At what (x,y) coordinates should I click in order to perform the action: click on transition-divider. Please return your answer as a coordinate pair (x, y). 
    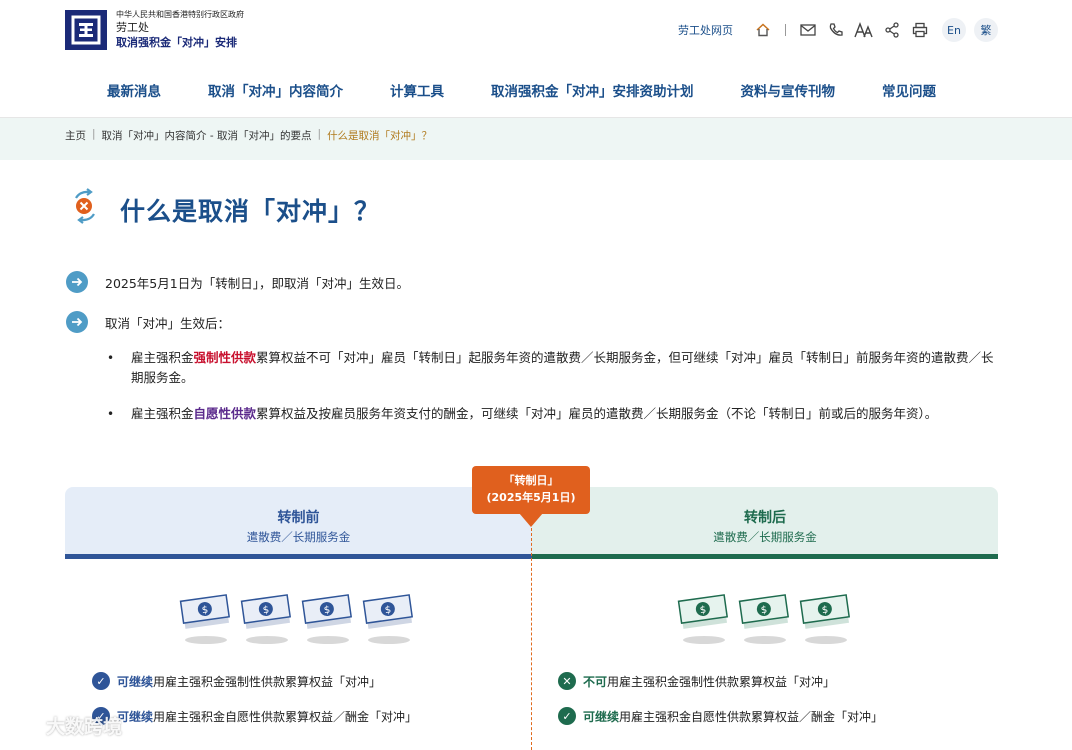
    Looking at the image, I should click on (531, 639).